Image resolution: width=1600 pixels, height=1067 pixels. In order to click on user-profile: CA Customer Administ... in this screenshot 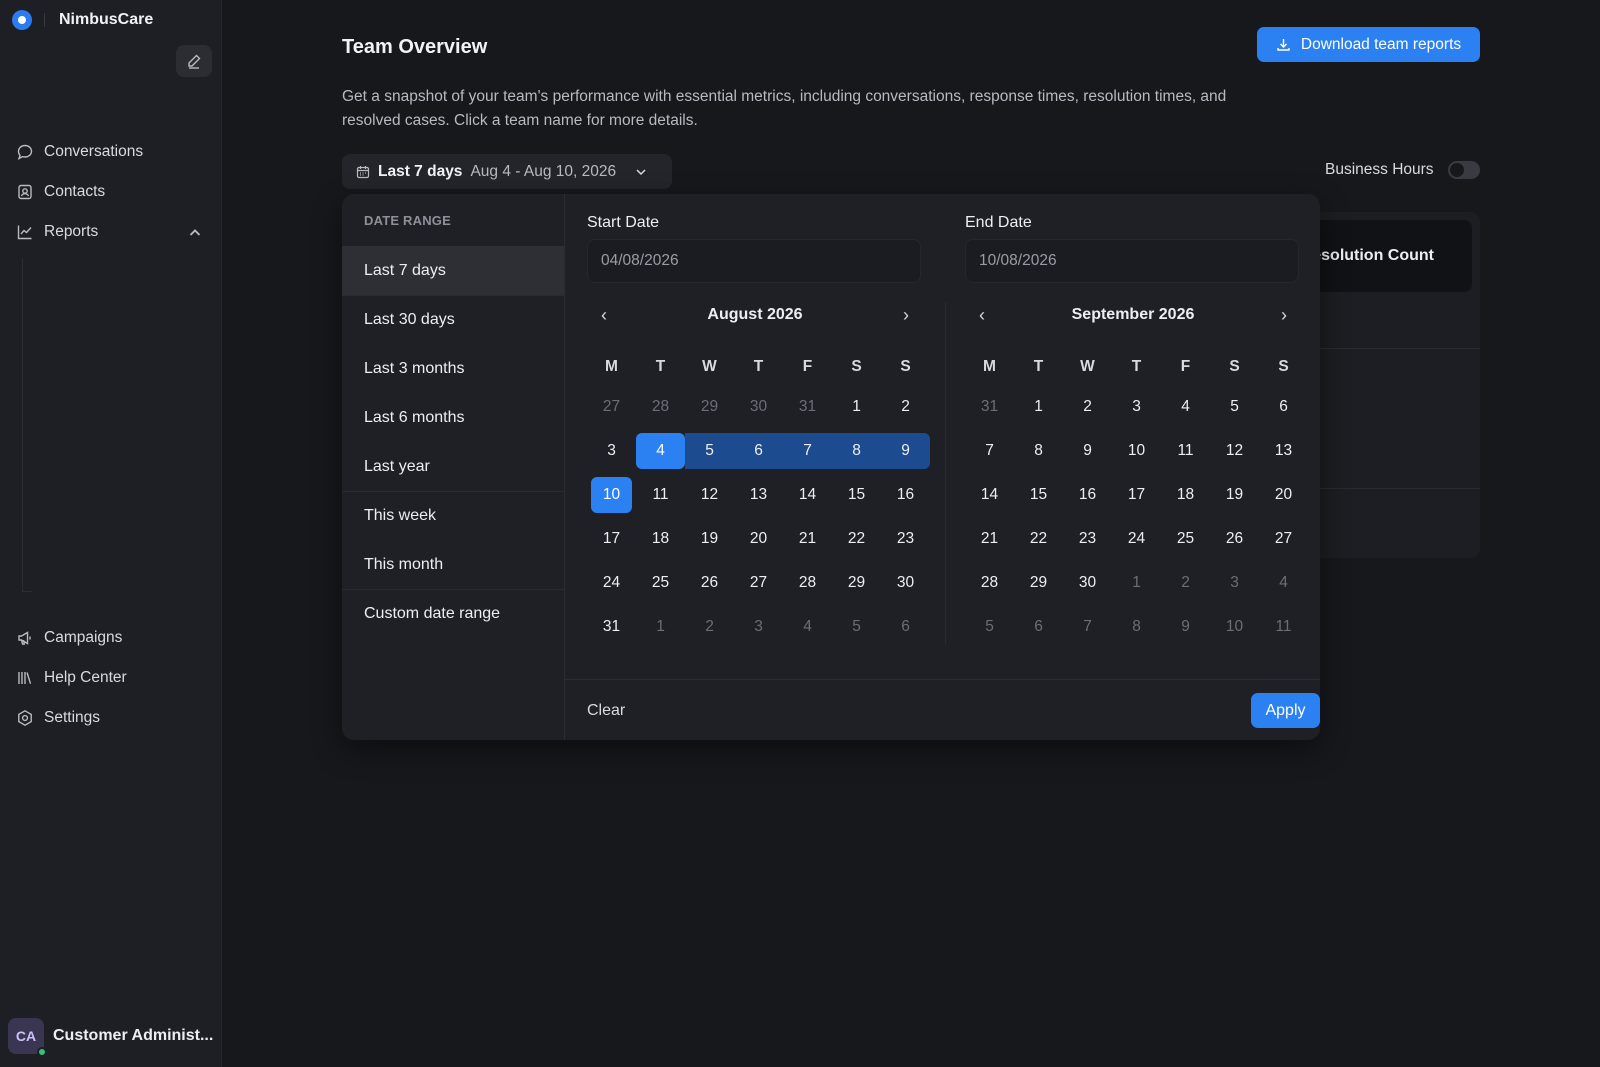, I will do `click(110, 1037)`.